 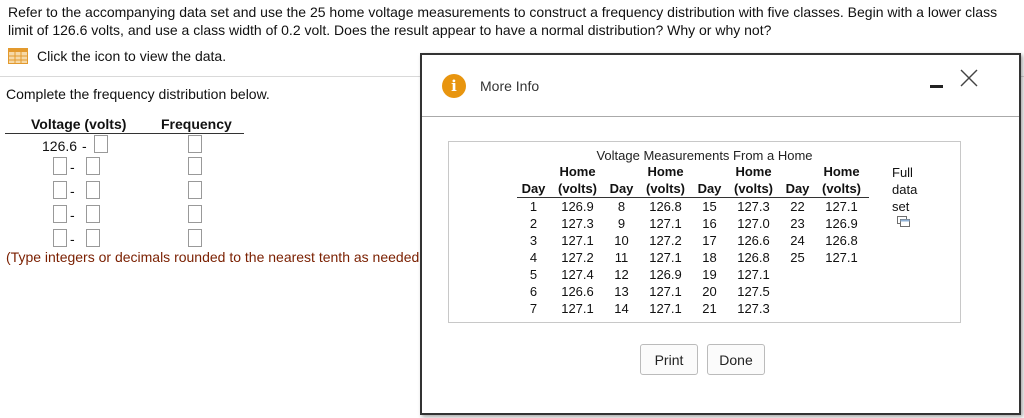 What do you see at coordinates (797, 206) in the screenshot?
I see `day-cell: 22` at bounding box center [797, 206].